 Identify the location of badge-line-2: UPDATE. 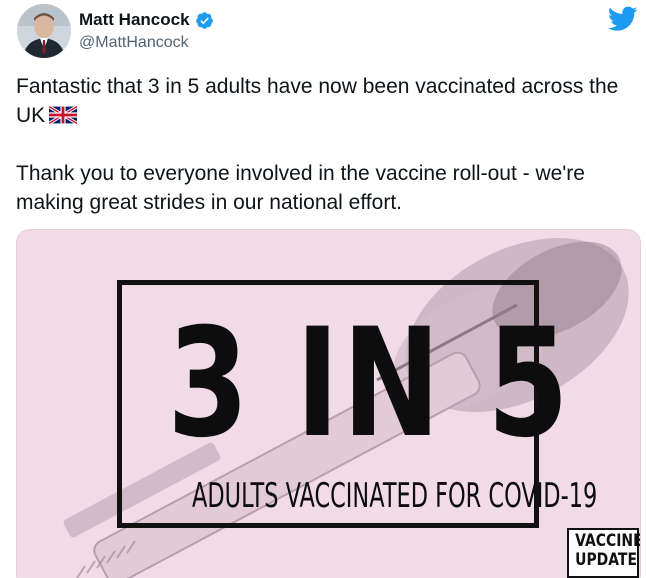
(606, 560).